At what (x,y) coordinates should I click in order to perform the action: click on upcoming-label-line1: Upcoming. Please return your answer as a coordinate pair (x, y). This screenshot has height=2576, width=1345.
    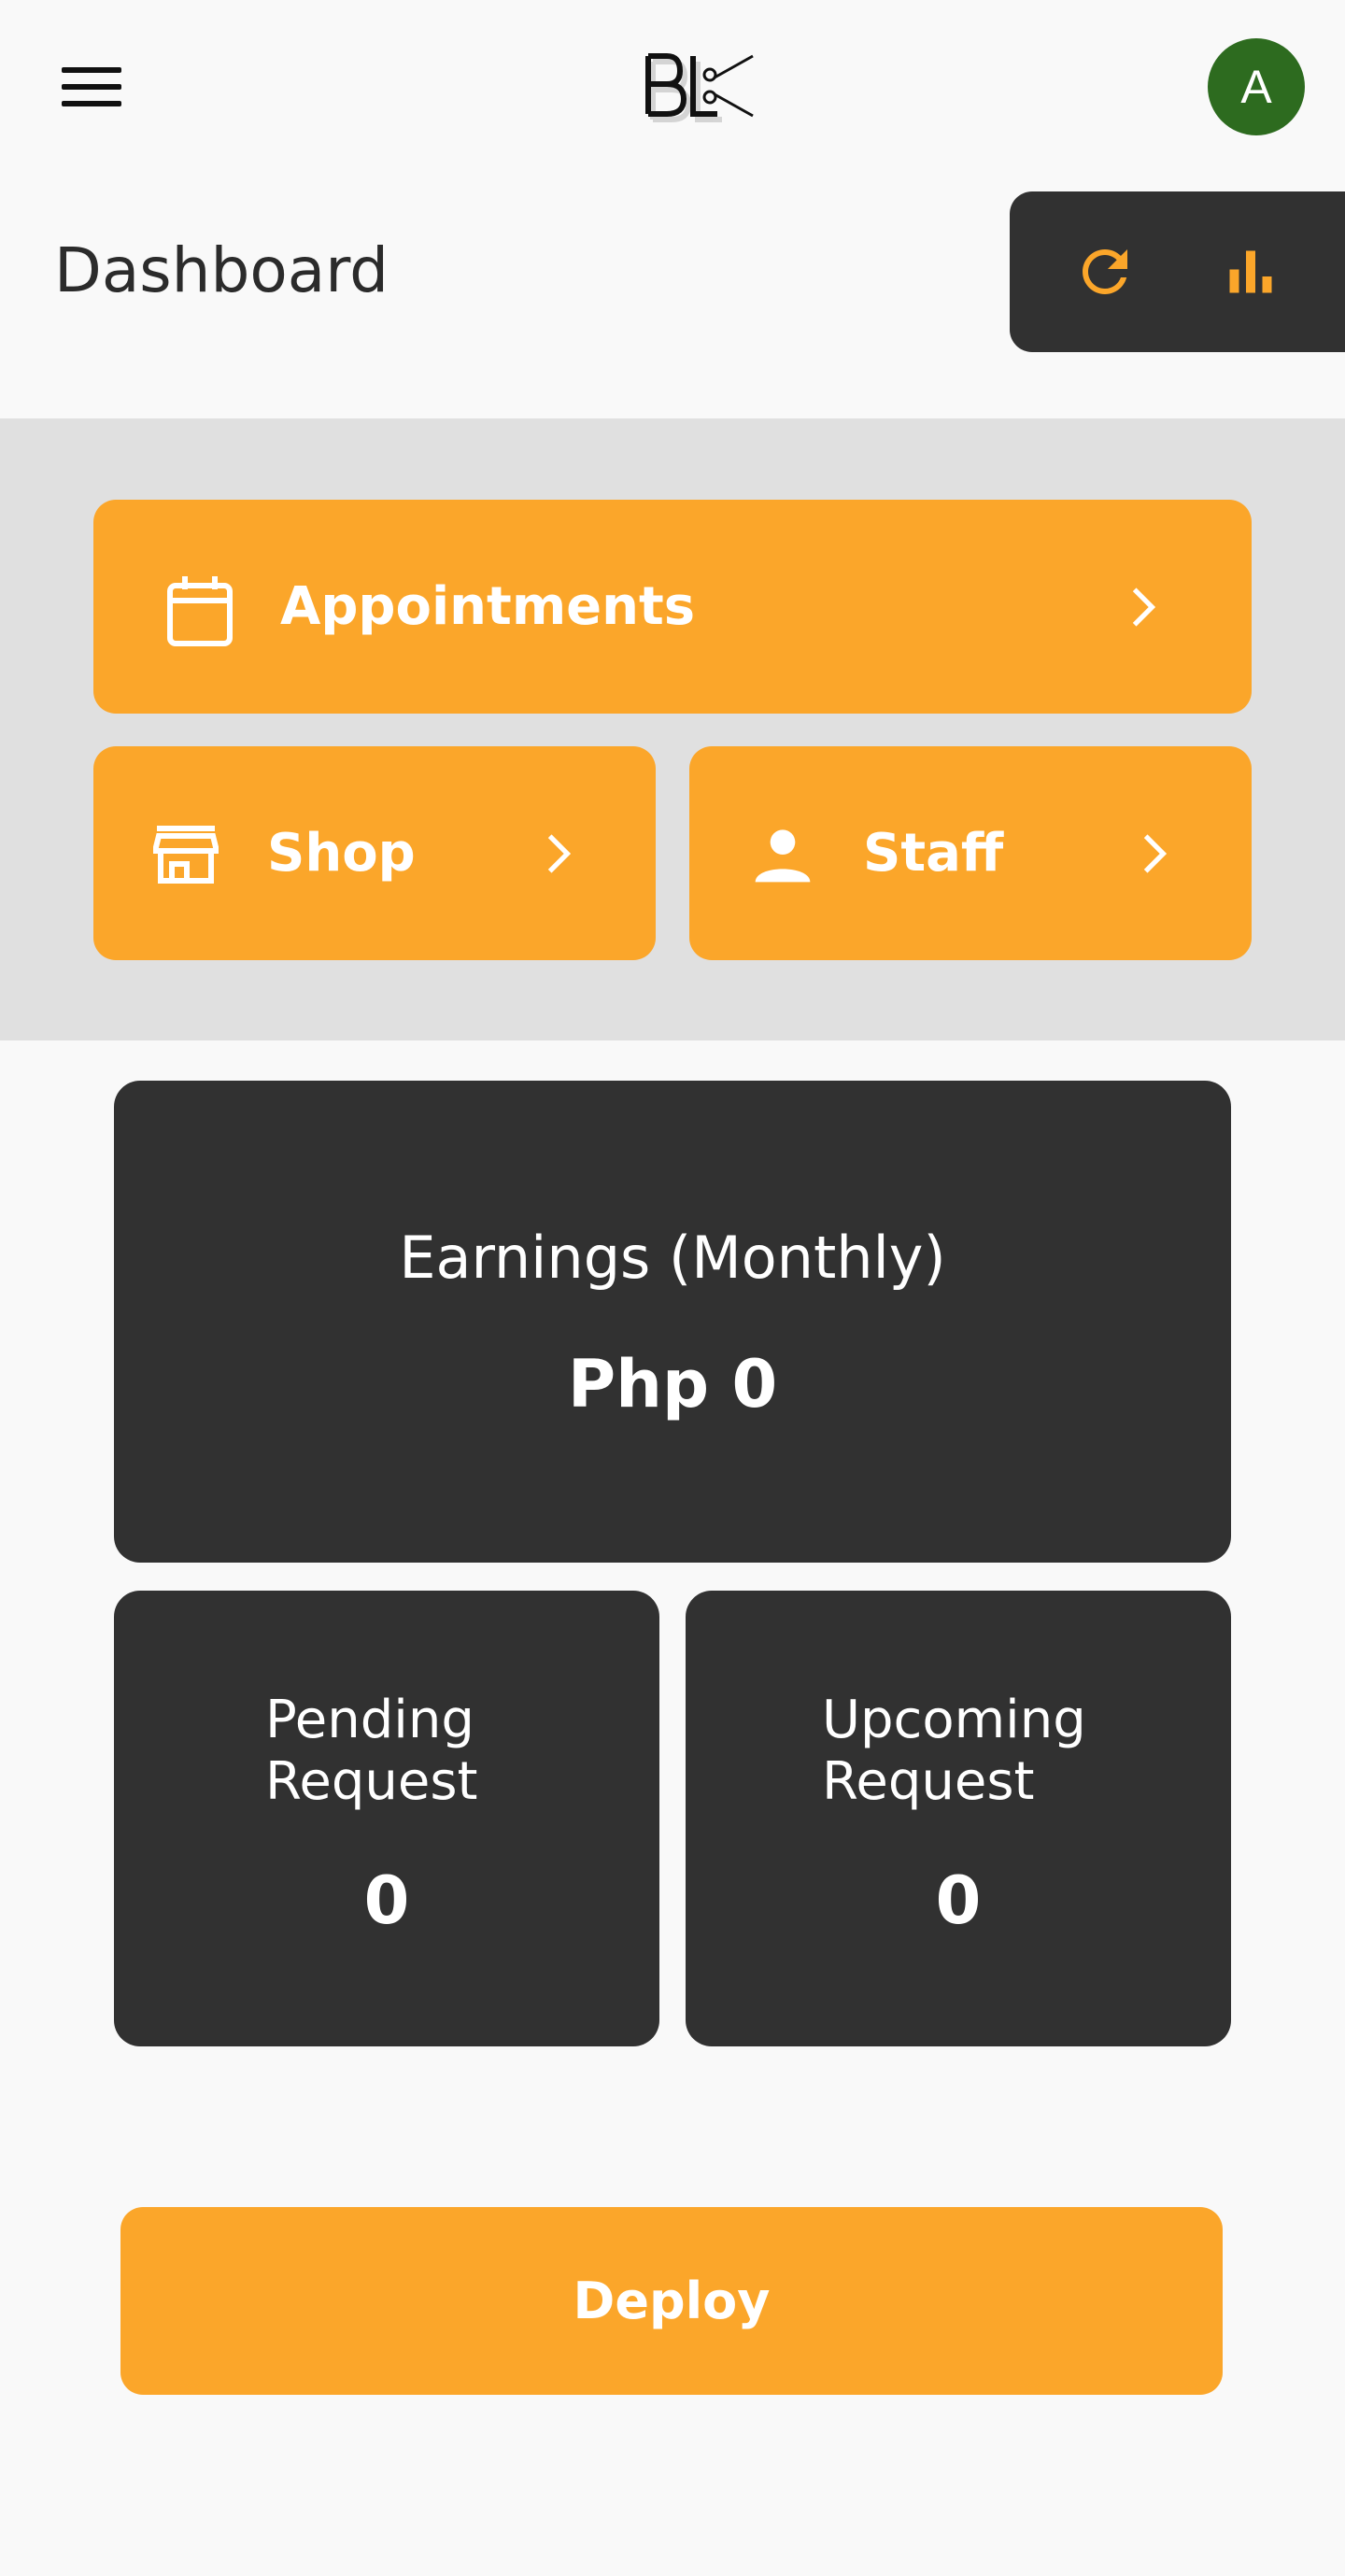
    Looking at the image, I should click on (954, 1720).